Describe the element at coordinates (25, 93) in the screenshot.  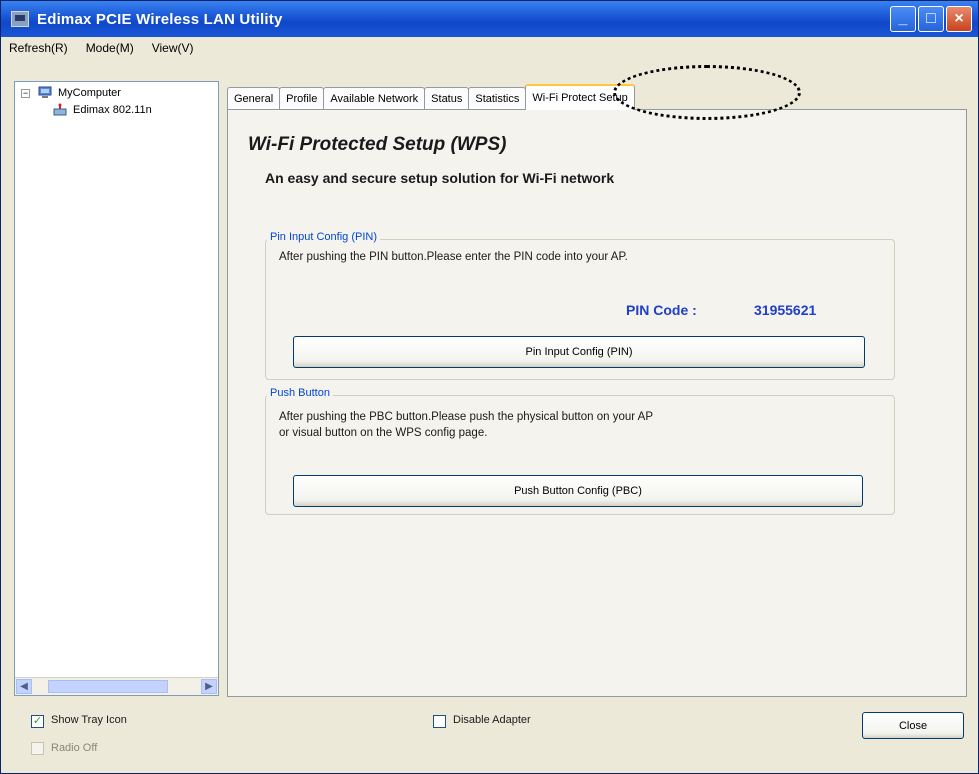
I see `collapse-icon: −` at that location.